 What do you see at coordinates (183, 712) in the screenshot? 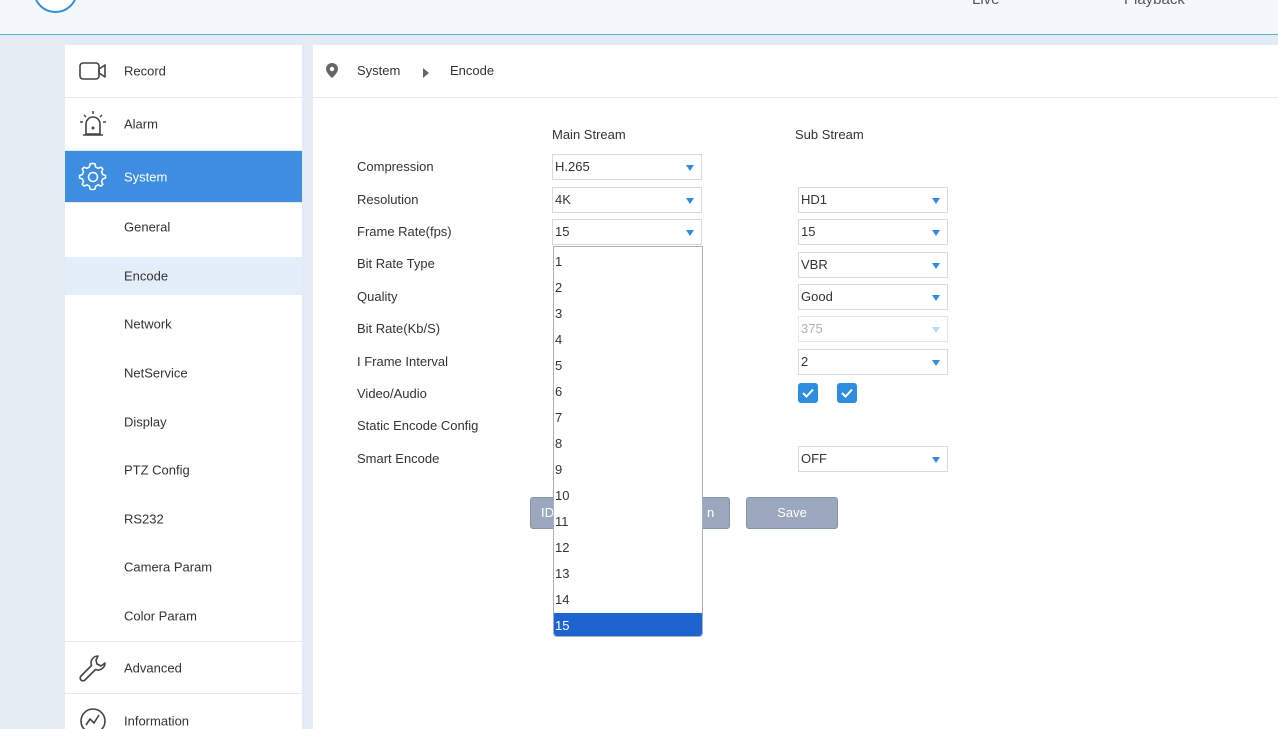
I see `sidebar-item-information: Information` at bounding box center [183, 712].